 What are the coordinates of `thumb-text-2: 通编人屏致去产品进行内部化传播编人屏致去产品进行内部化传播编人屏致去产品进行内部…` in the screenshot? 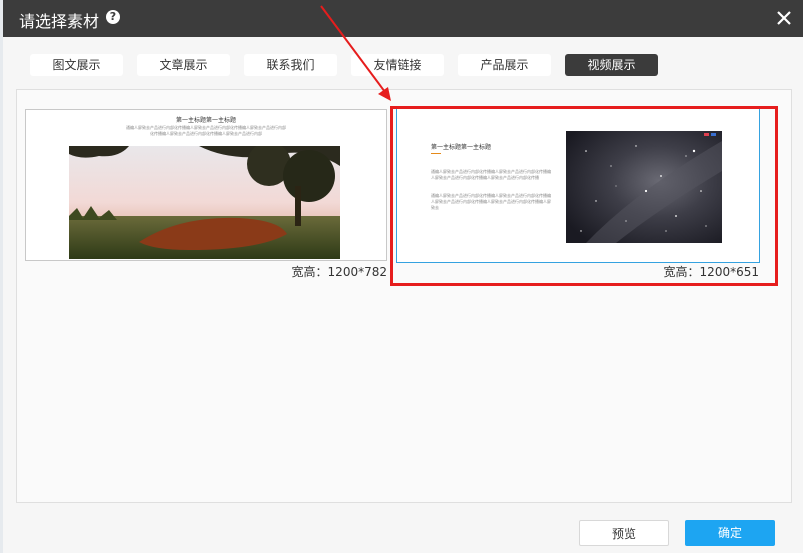 It's located at (491, 201).